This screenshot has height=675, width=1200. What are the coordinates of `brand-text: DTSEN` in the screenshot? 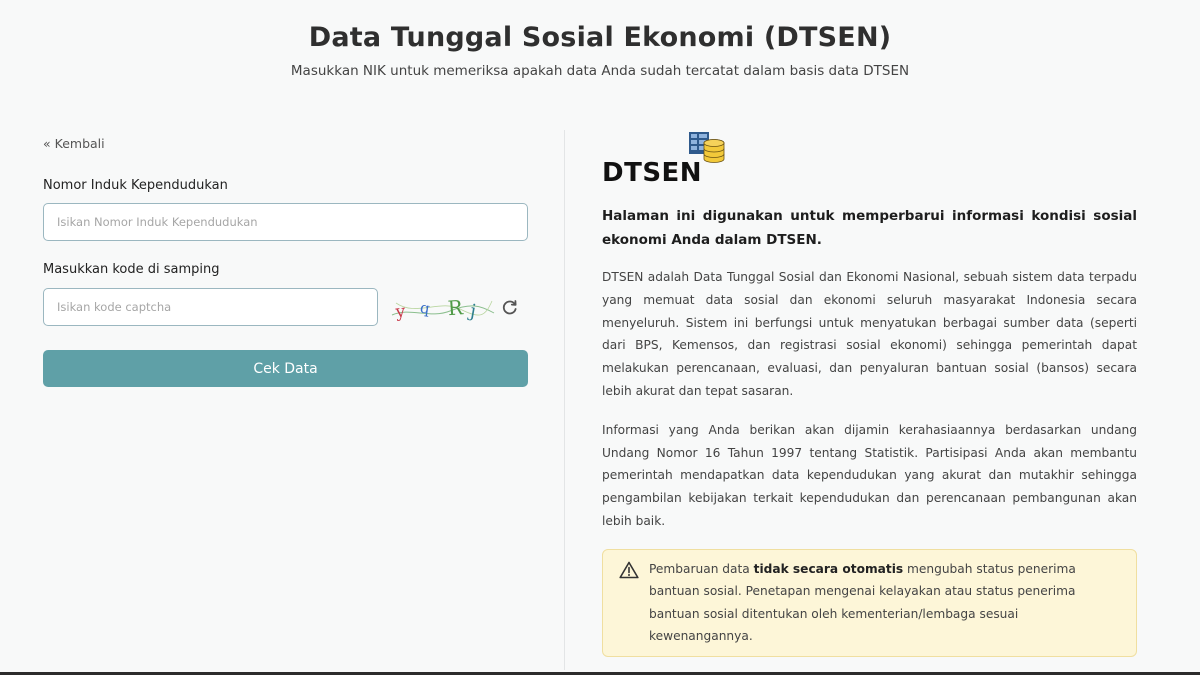 It's located at (652, 173).